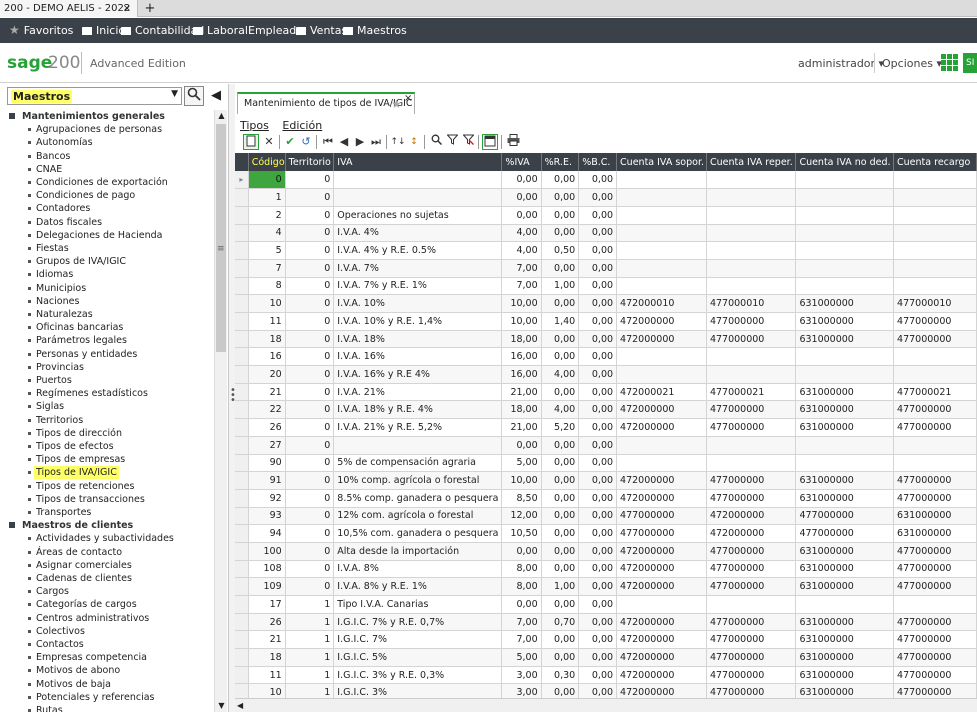  I want to click on table-cell: 477000010, so click(935, 303).